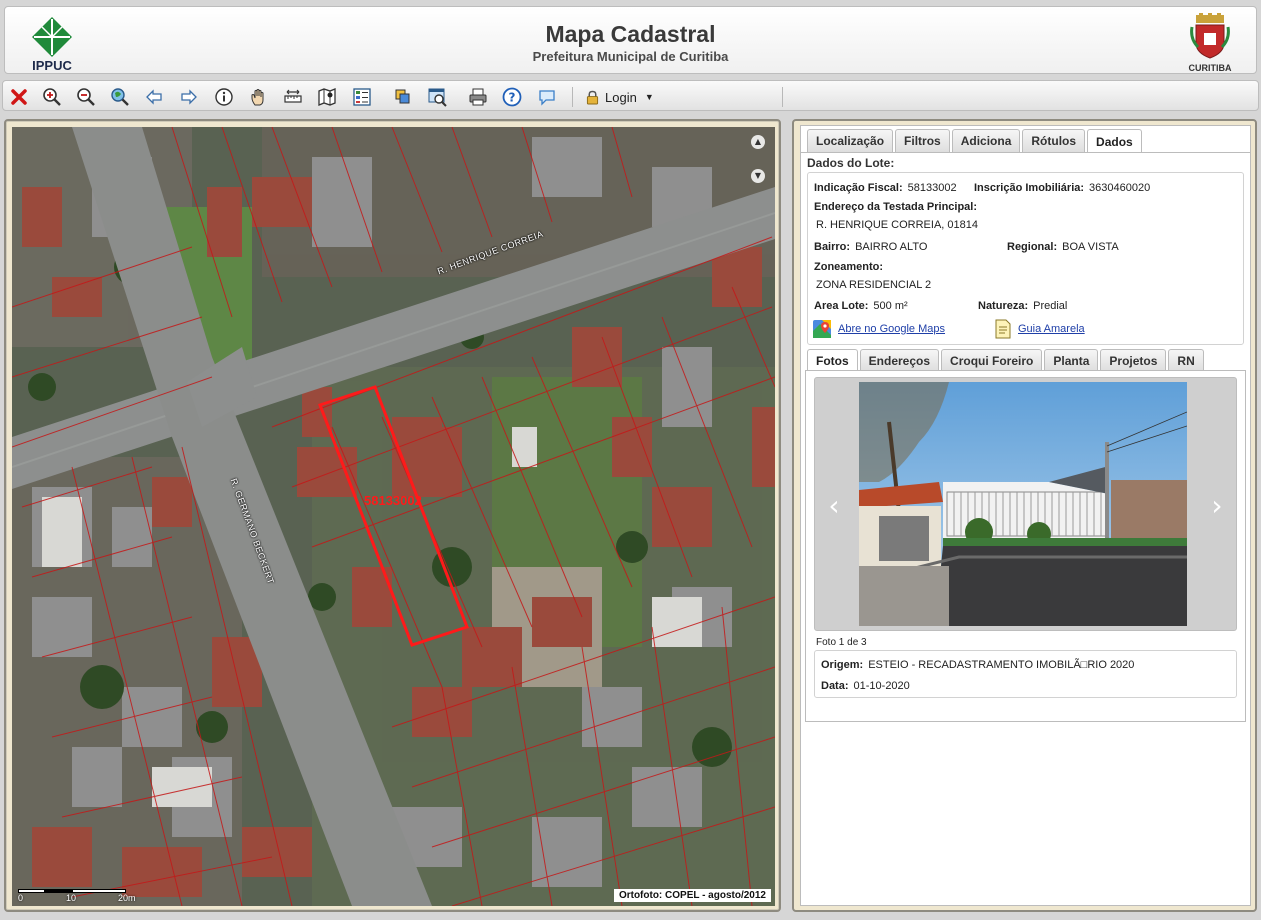 The image size is (1261, 920). I want to click on pan-hand-icon, so click(259, 97).